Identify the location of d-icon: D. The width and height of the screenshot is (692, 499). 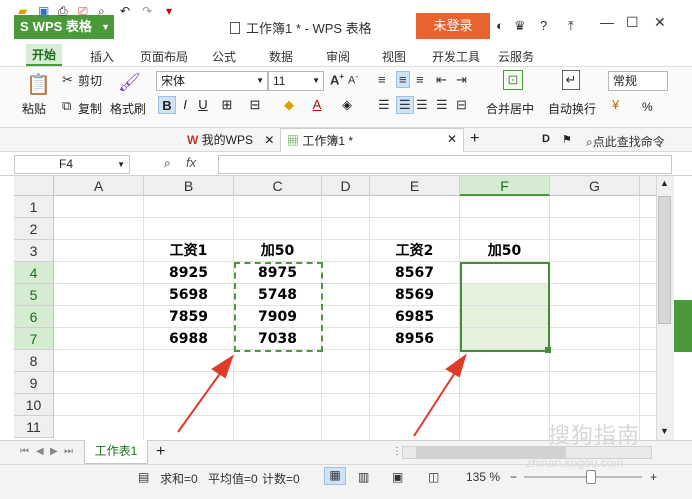
(546, 139).